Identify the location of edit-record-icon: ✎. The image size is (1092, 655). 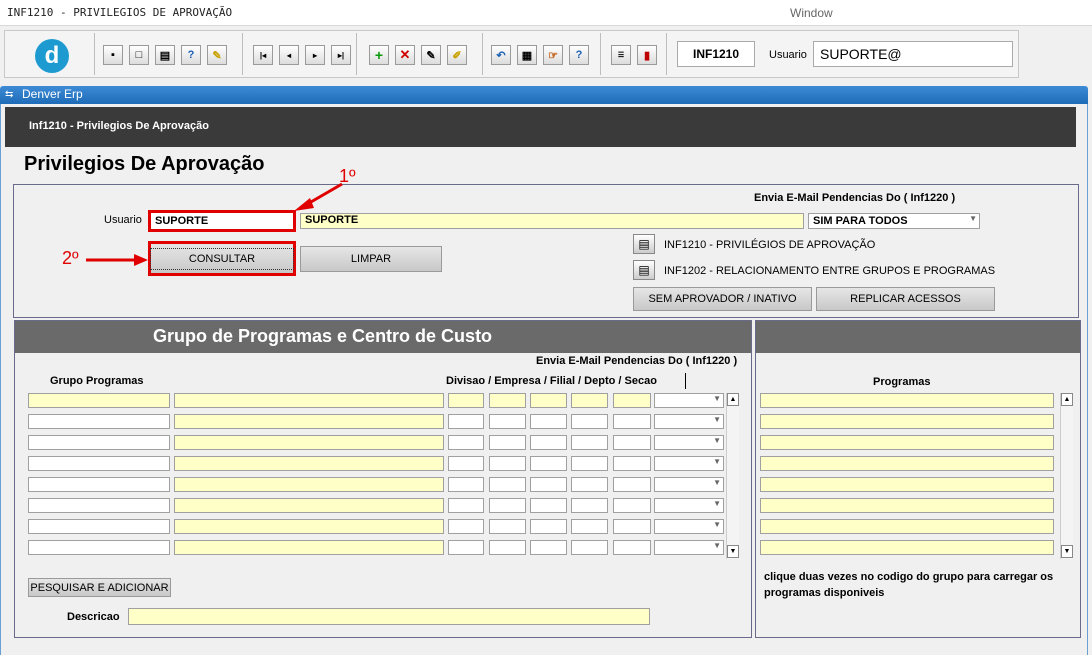
(431, 55).